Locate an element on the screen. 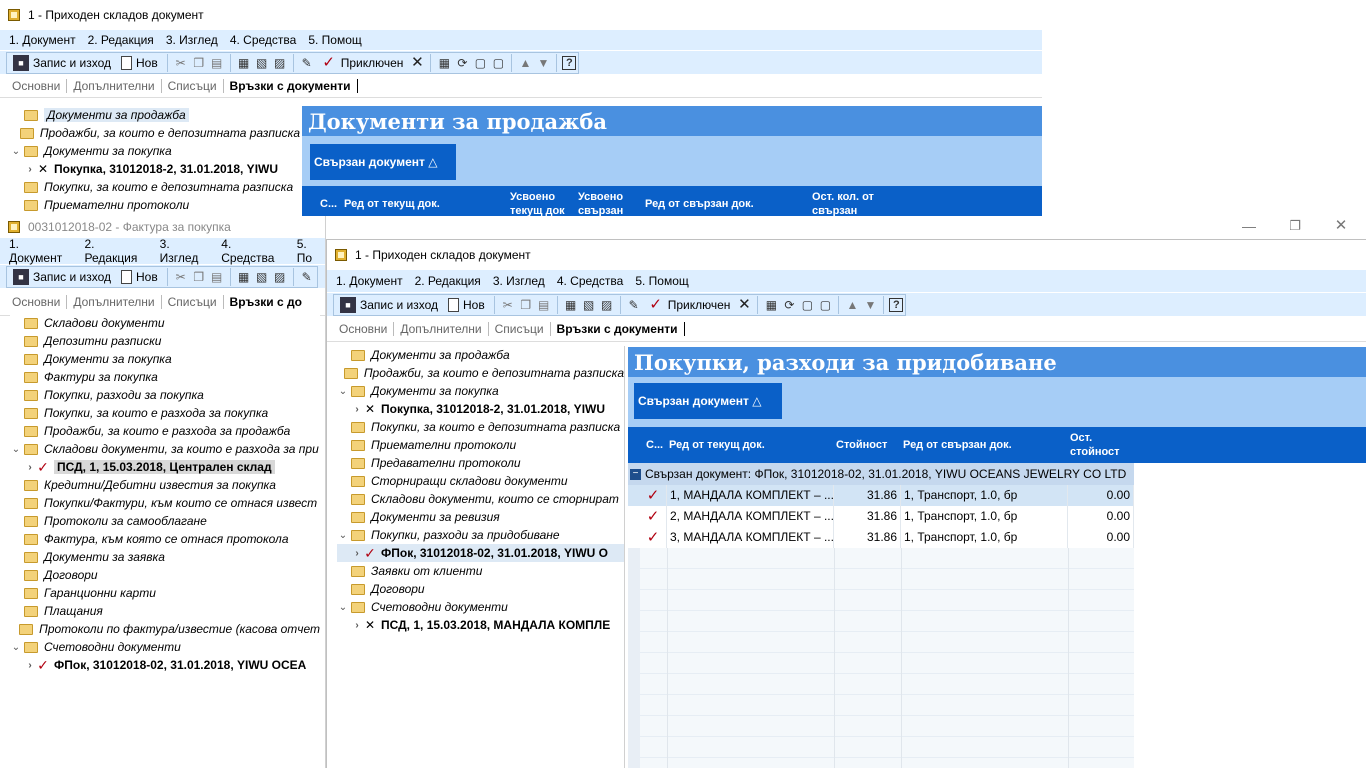 Image resolution: width=1366 pixels, height=768 pixels. close-icon: ✕ is located at coordinates (1341, 227).